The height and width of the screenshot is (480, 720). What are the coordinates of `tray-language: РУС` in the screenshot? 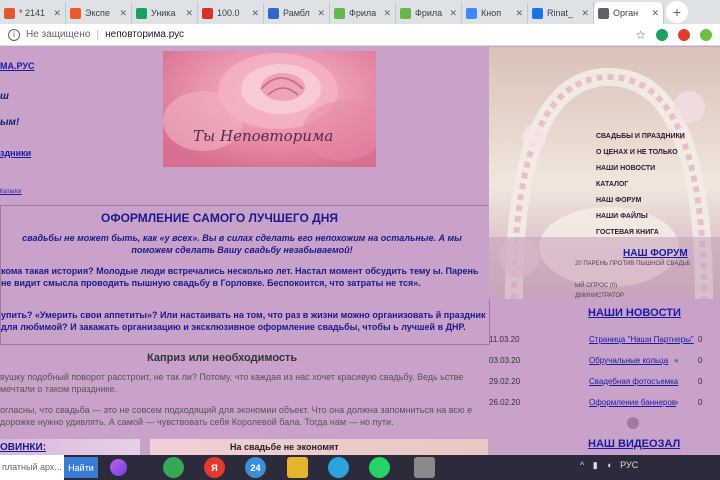 It's located at (629, 465).